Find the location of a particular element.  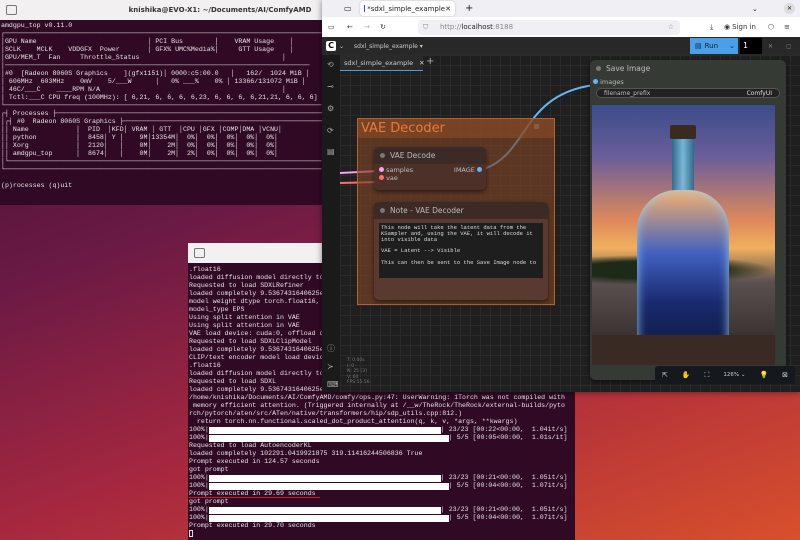

canvas-stats: T: 0.00s I: 0 N: 25 [3] V: 60 FPS:55.56 is located at coordinates (358, 371).